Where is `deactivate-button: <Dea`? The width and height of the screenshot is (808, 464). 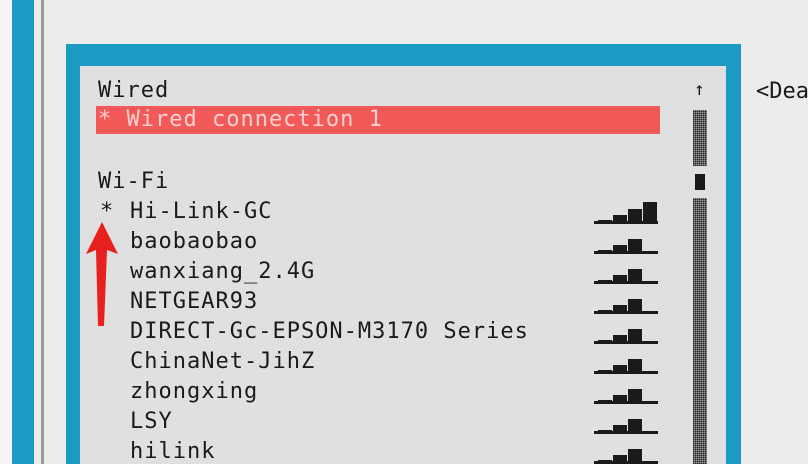 deactivate-button: <Dea is located at coordinates (782, 92).